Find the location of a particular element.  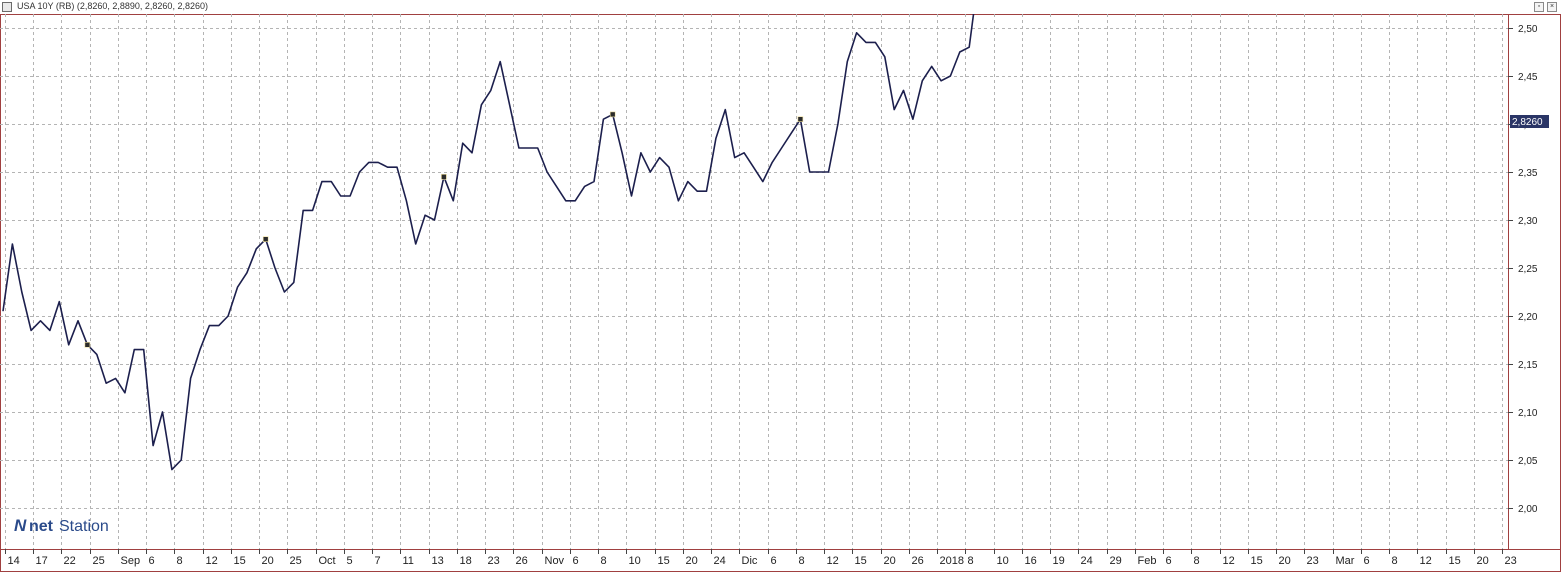

logo-station: Station is located at coordinates (84, 526).